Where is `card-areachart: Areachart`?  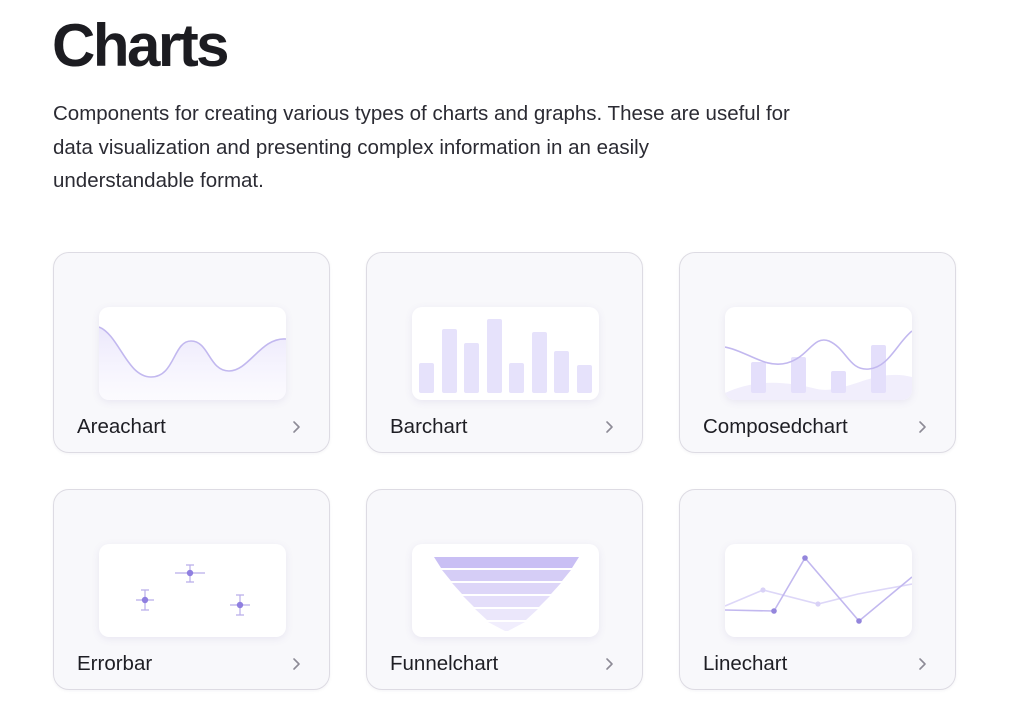 card-areachart: Areachart is located at coordinates (191, 352).